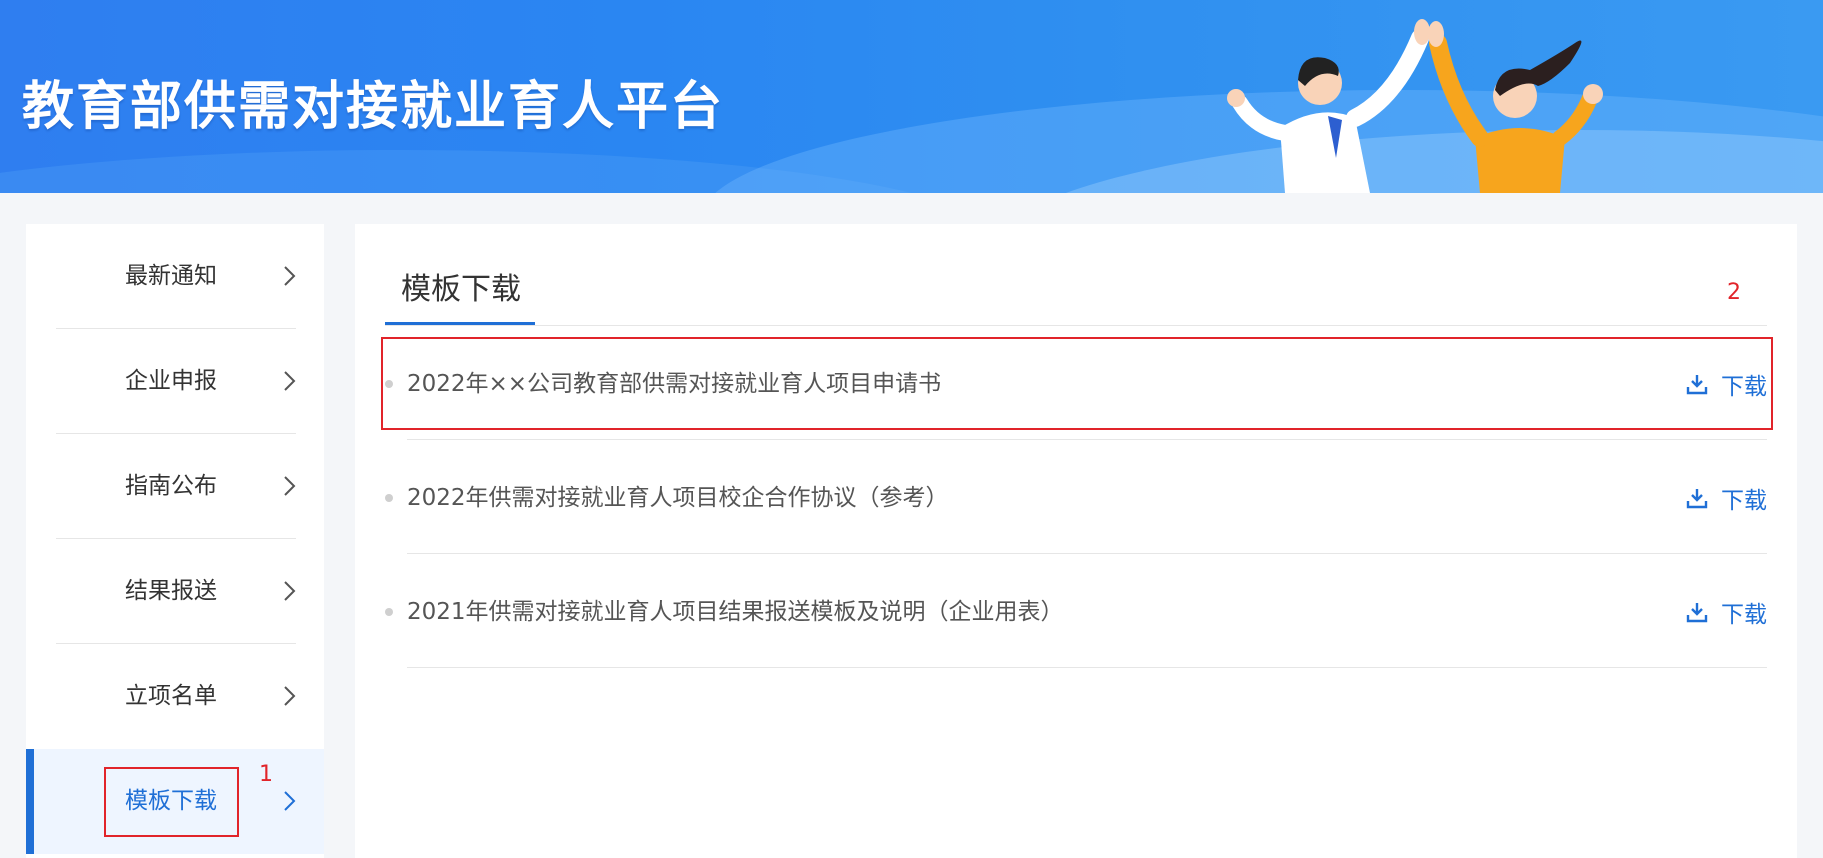 This screenshot has height=858, width=1823. I want to click on sidebar-item-enterprise-declaration: 企业申报, so click(175, 381).